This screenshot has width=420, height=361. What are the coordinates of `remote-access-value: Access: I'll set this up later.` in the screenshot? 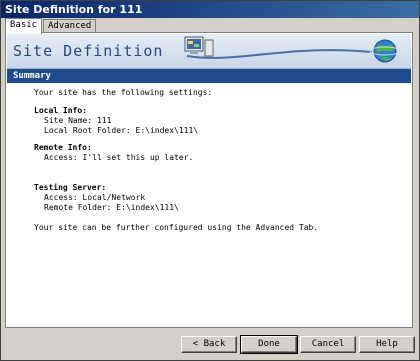 It's located at (119, 157).